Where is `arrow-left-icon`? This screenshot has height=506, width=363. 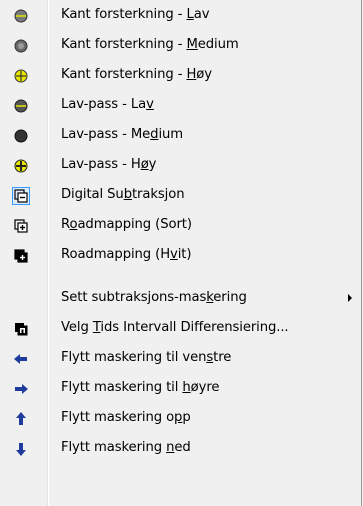 arrow-left-icon is located at coordinates (21, 359).